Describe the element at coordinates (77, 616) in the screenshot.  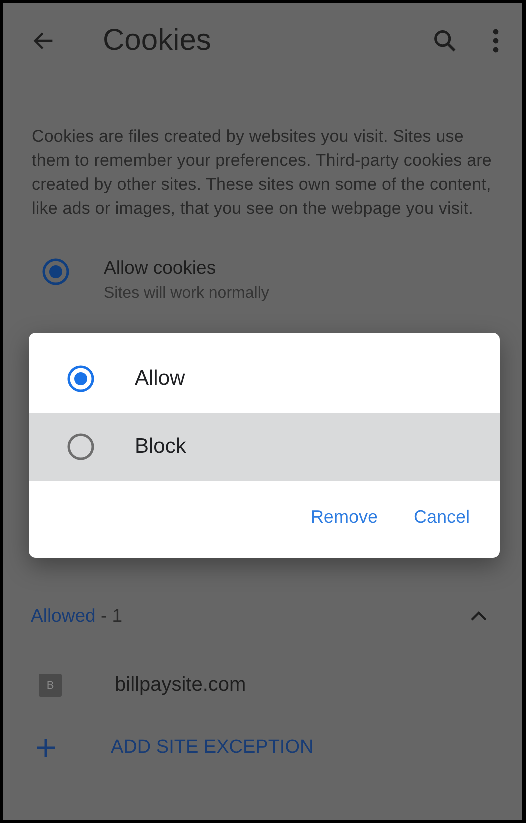
I see `section-header: Allowed - 1` at that location.